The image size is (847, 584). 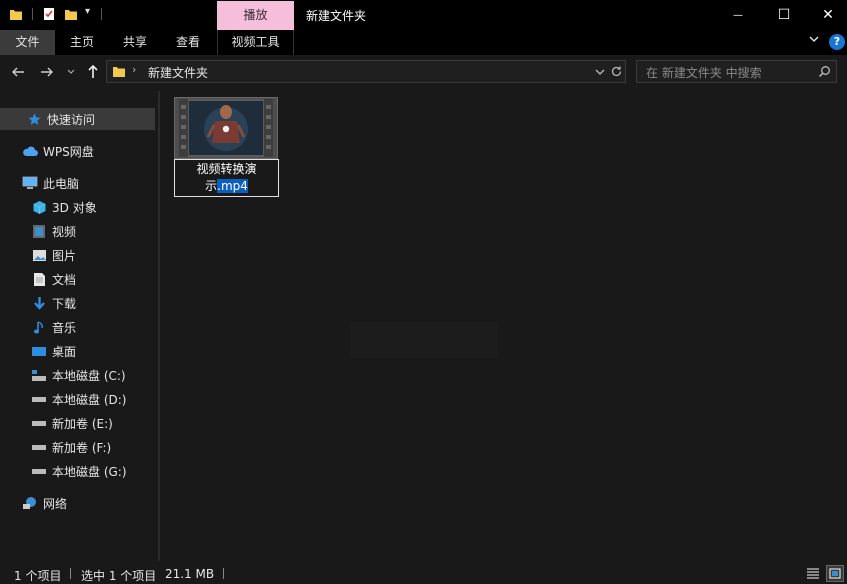 What do you see at coordinates (211, 186) in the screenshot?
I see `file-name-line-2: 示` at bounding box center [211, 186].